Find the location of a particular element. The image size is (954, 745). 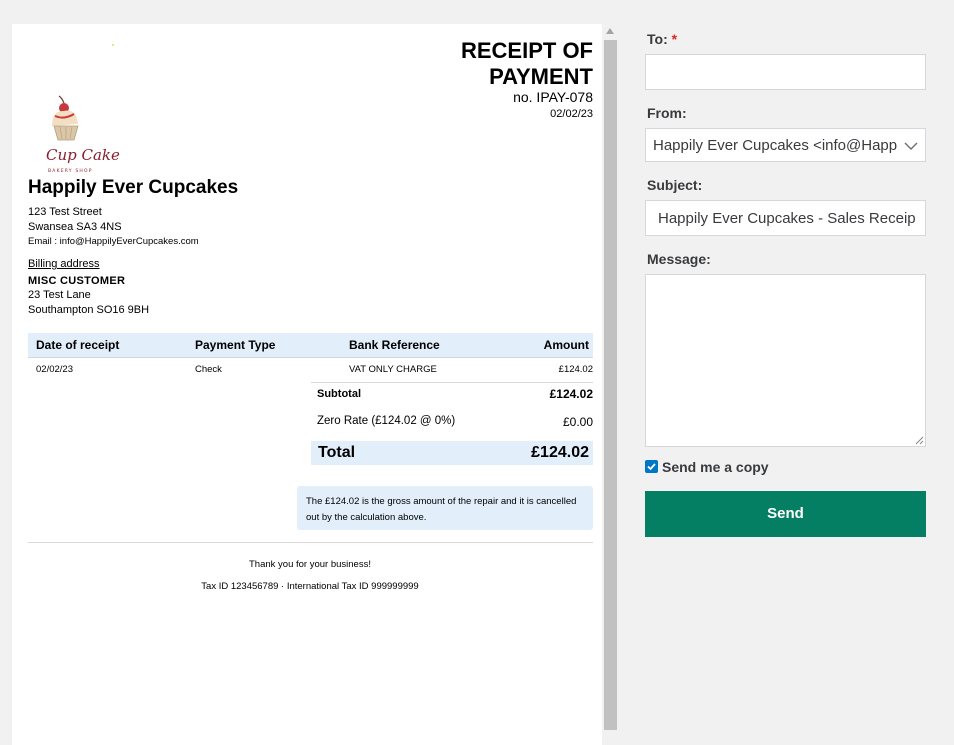

required-mark: * is located at coordinates (674, 39).